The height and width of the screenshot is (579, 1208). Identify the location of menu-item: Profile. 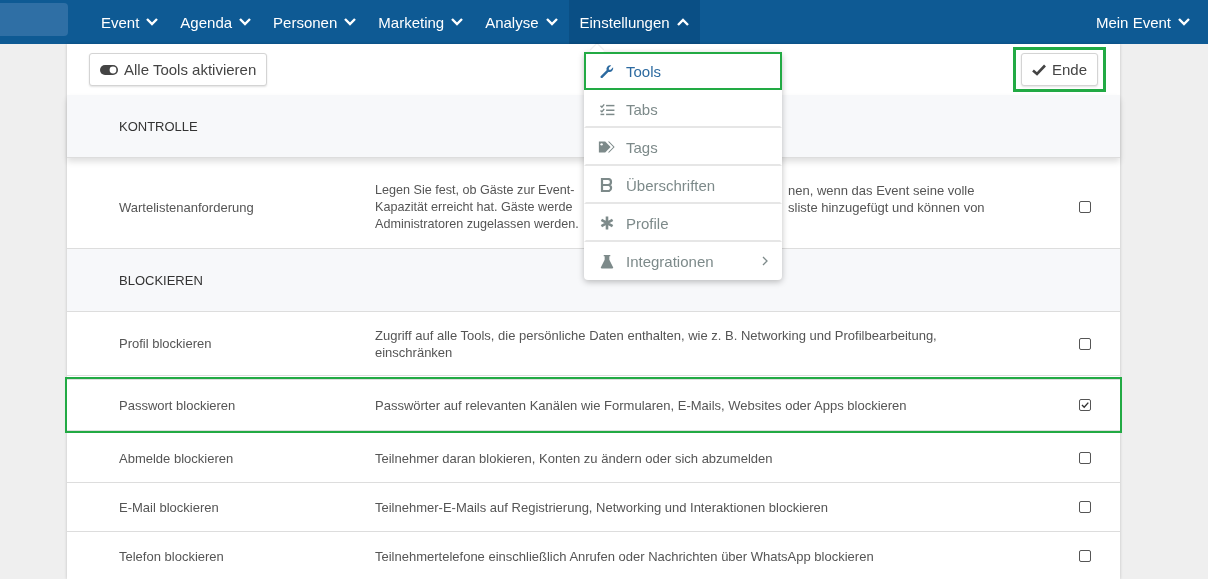
(683, 223).